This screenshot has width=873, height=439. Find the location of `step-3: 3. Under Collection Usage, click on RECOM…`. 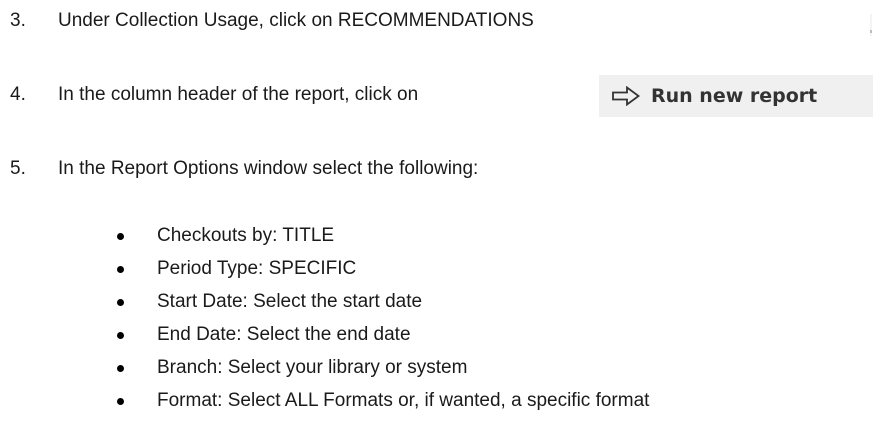

step-3: 3. Under Collection Usage, click on RECOM… is located at coordinates (272, 21).